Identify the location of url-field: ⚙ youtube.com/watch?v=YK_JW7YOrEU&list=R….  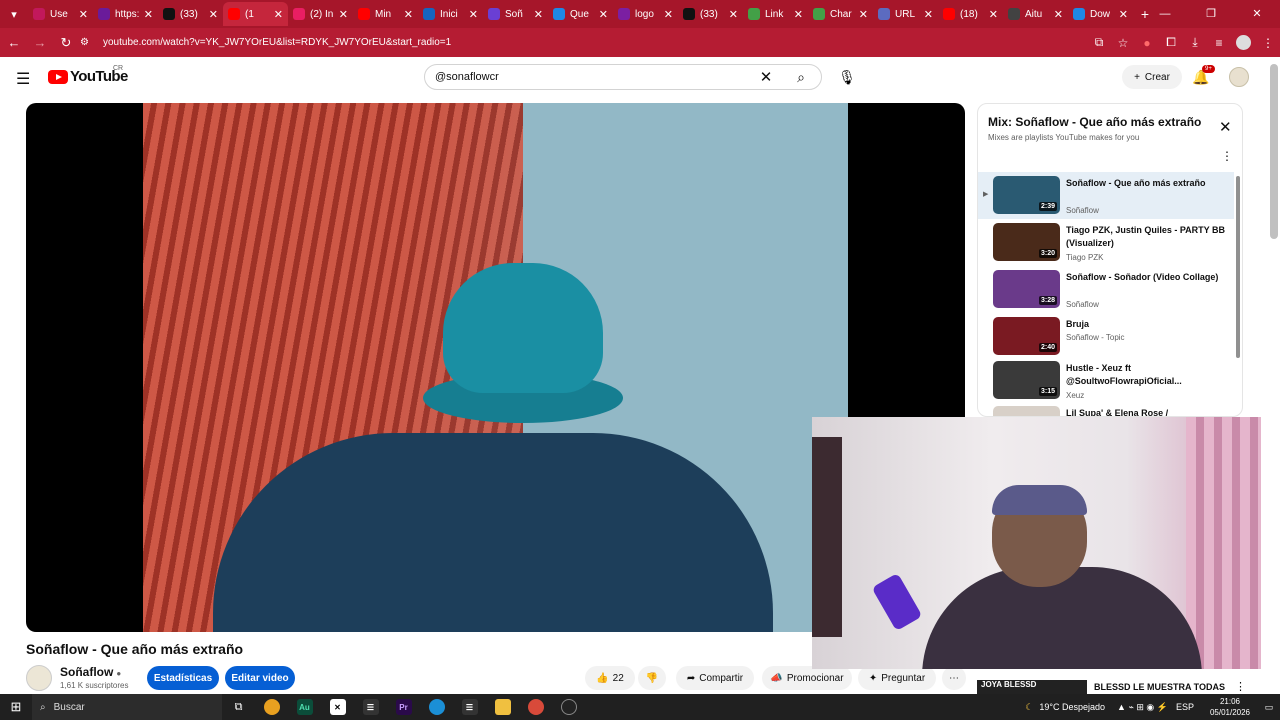
(600, 42).